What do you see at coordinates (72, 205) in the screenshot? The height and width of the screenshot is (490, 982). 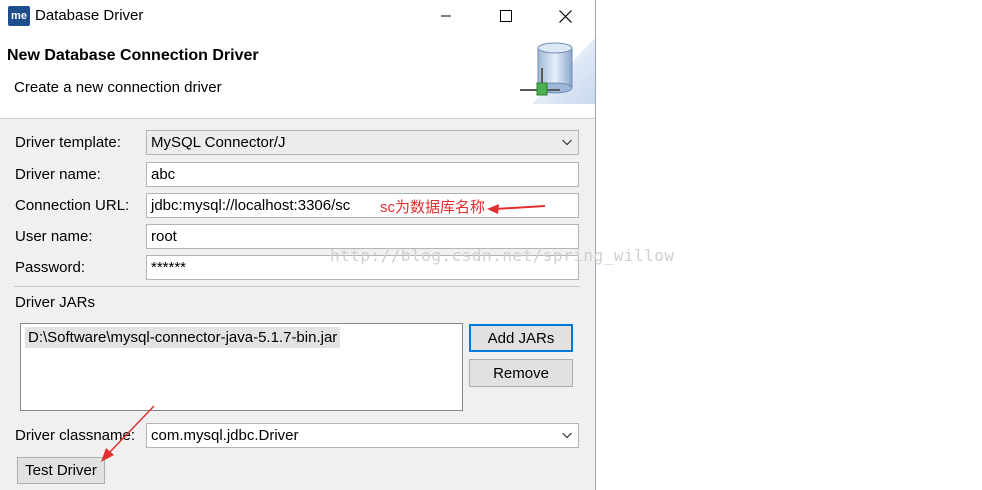 I see `connection-url-label: Connection URL:` at bounding box center [72, 205].